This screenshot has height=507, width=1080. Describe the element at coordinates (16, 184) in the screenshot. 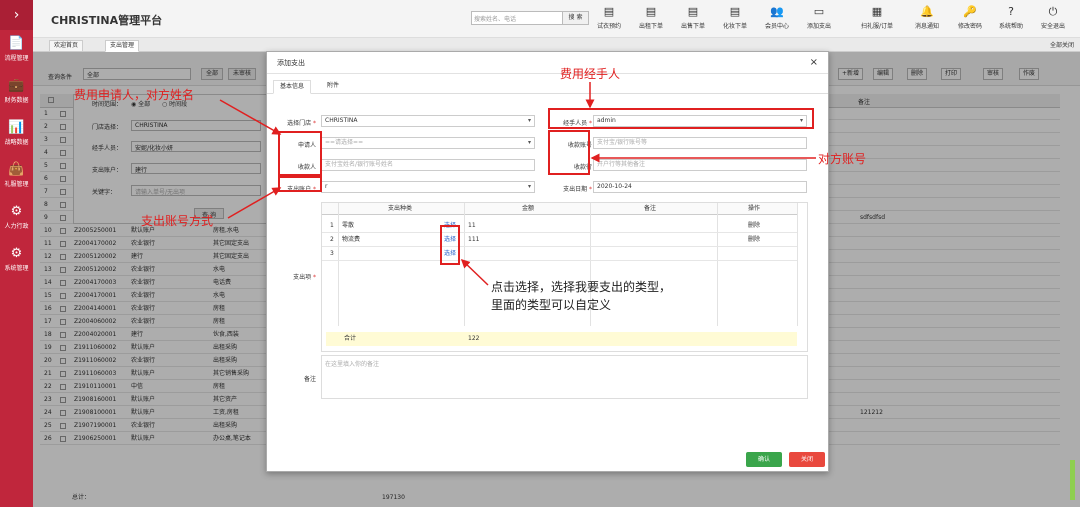

I see `sidebar-item-label: 礼服管理` at that location.